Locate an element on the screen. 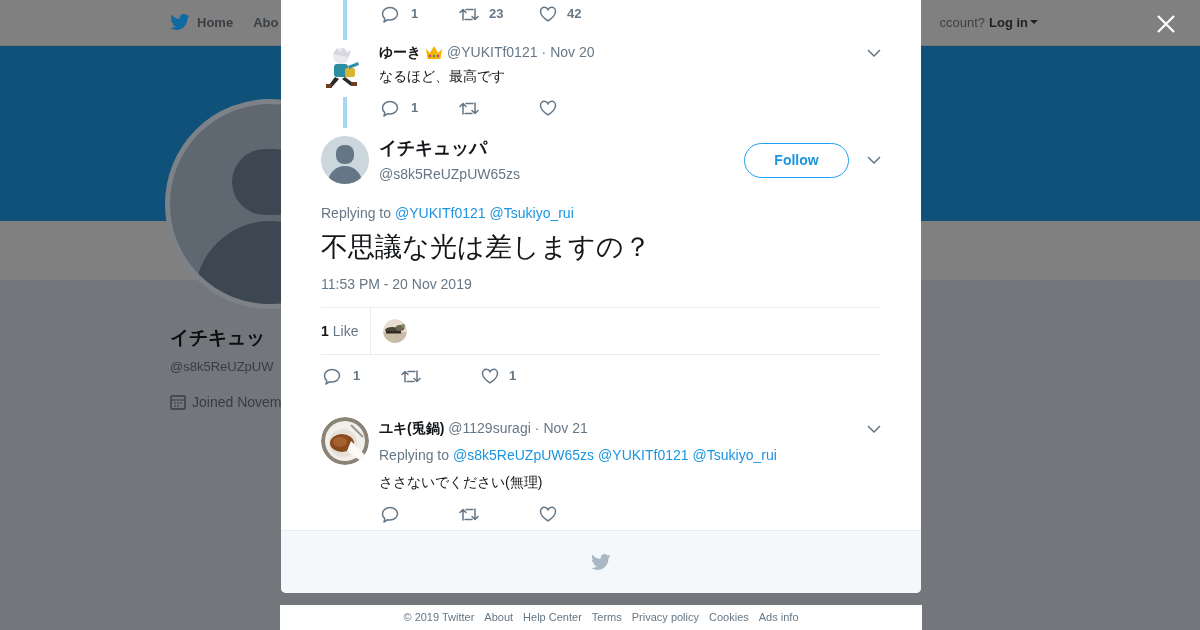 The height and width of the screenshot is (630, 1200). tweet-date: Nov 20 is located at coordinates (572, 52).